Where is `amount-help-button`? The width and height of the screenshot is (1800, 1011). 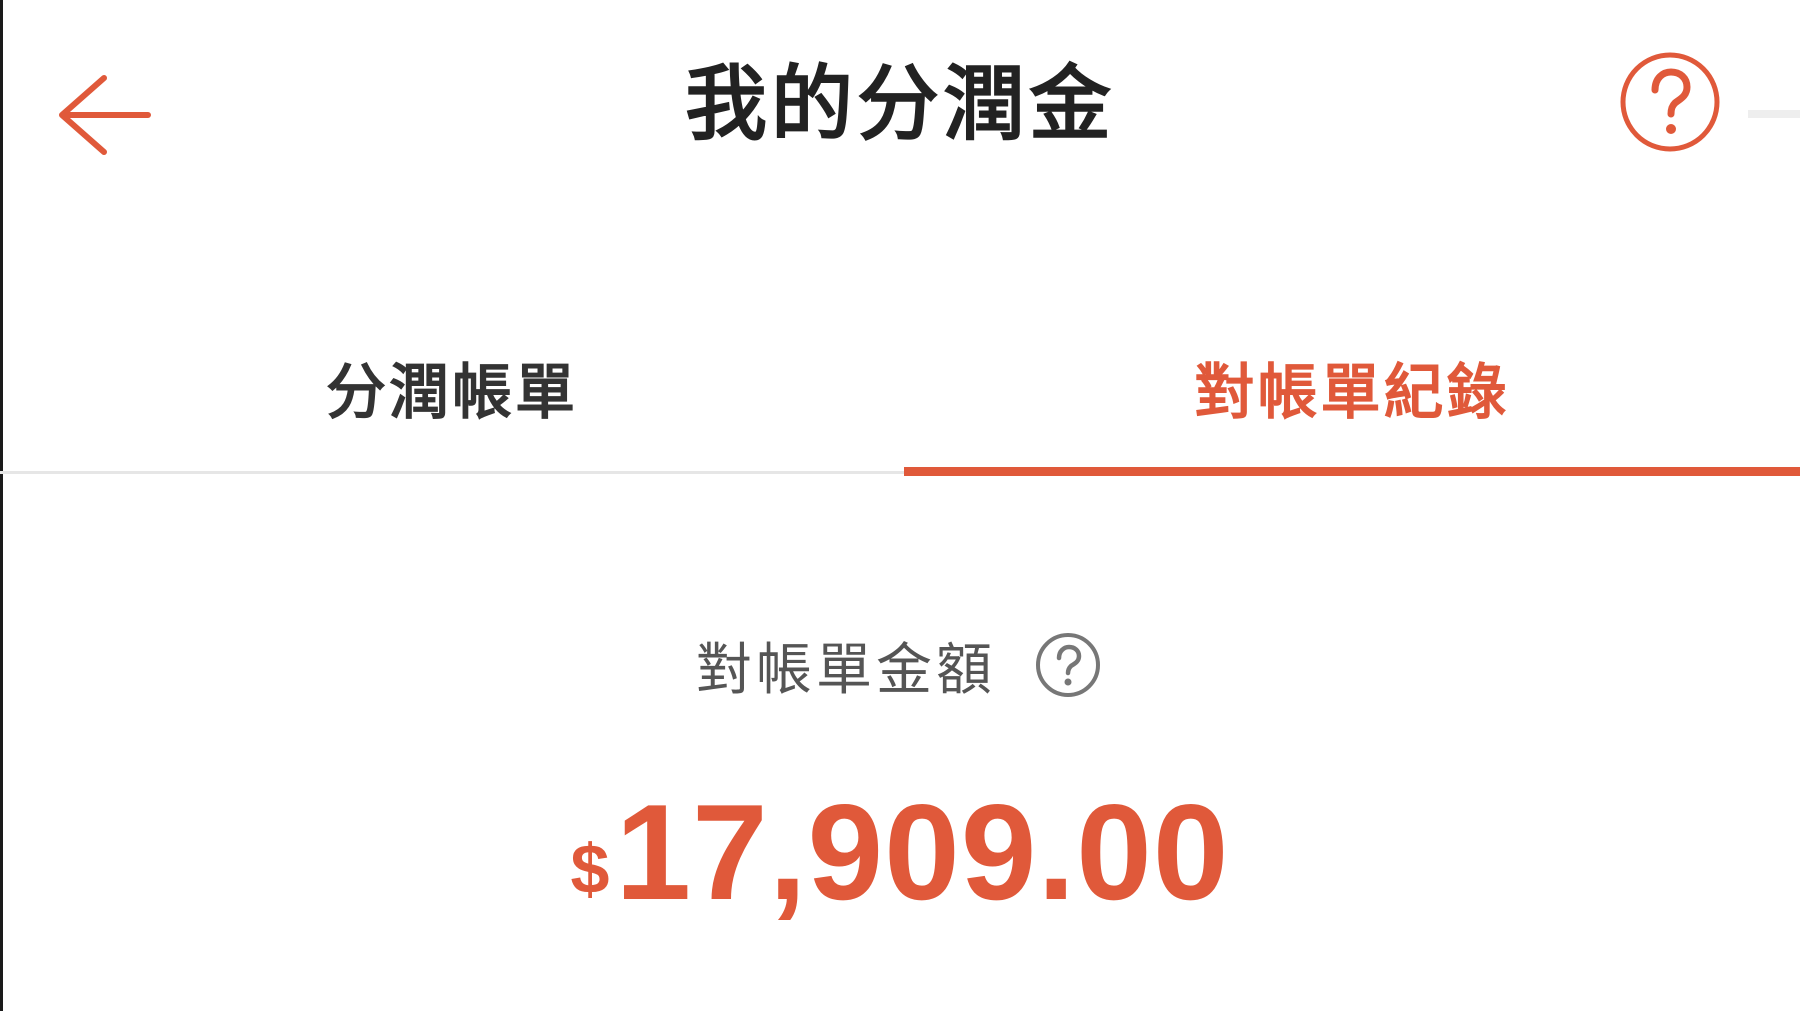
amount-help-button is located at coordinates (1068, 665).